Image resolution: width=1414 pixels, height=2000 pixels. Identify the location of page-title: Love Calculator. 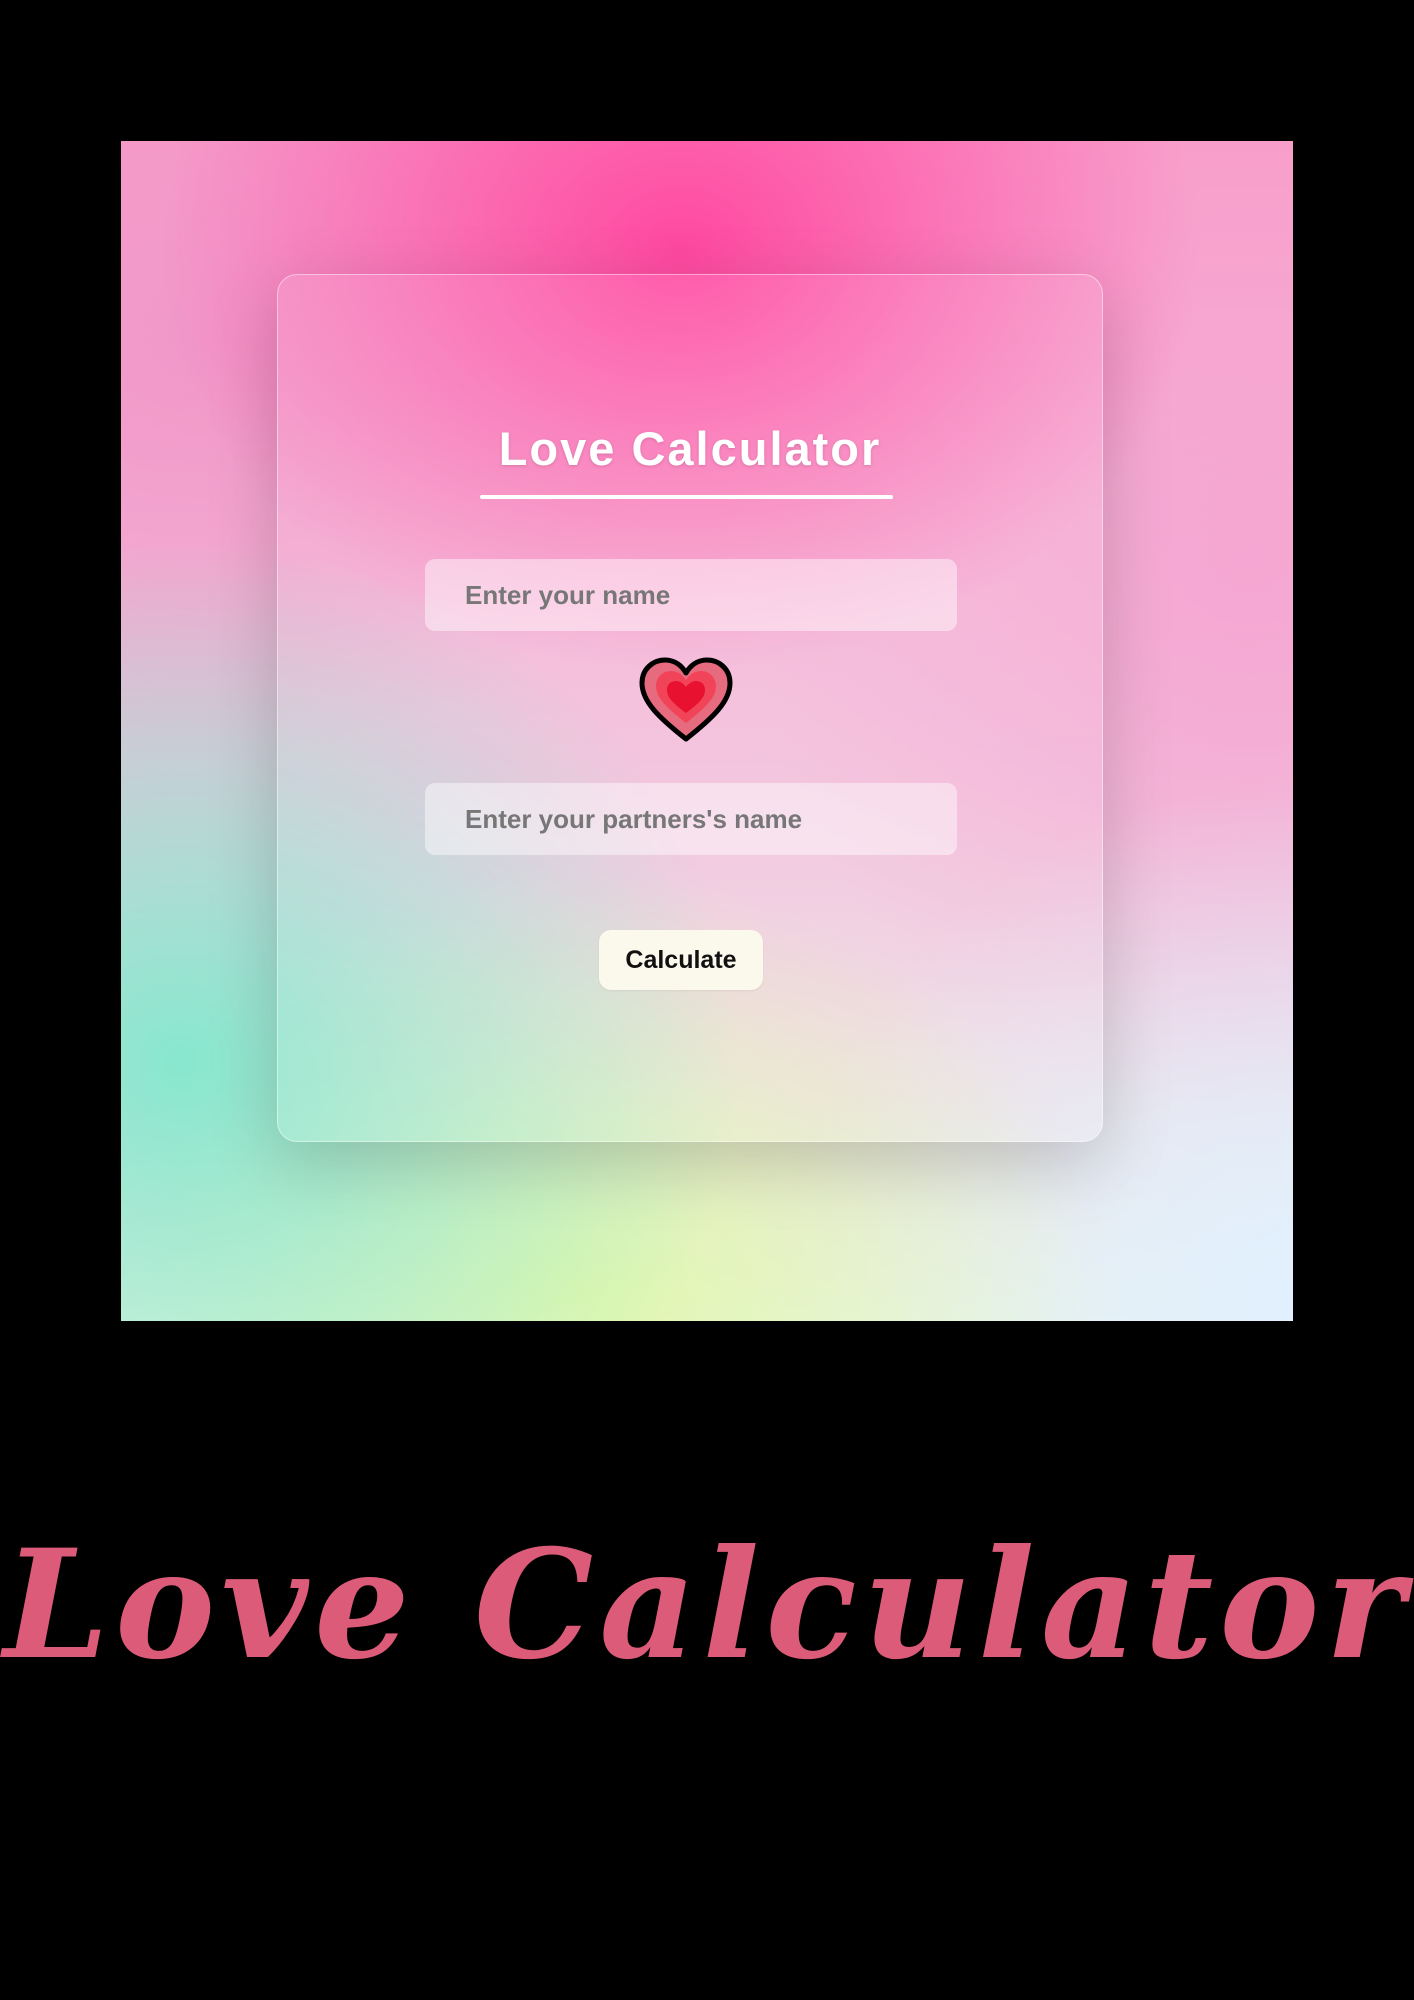
(690, 448).